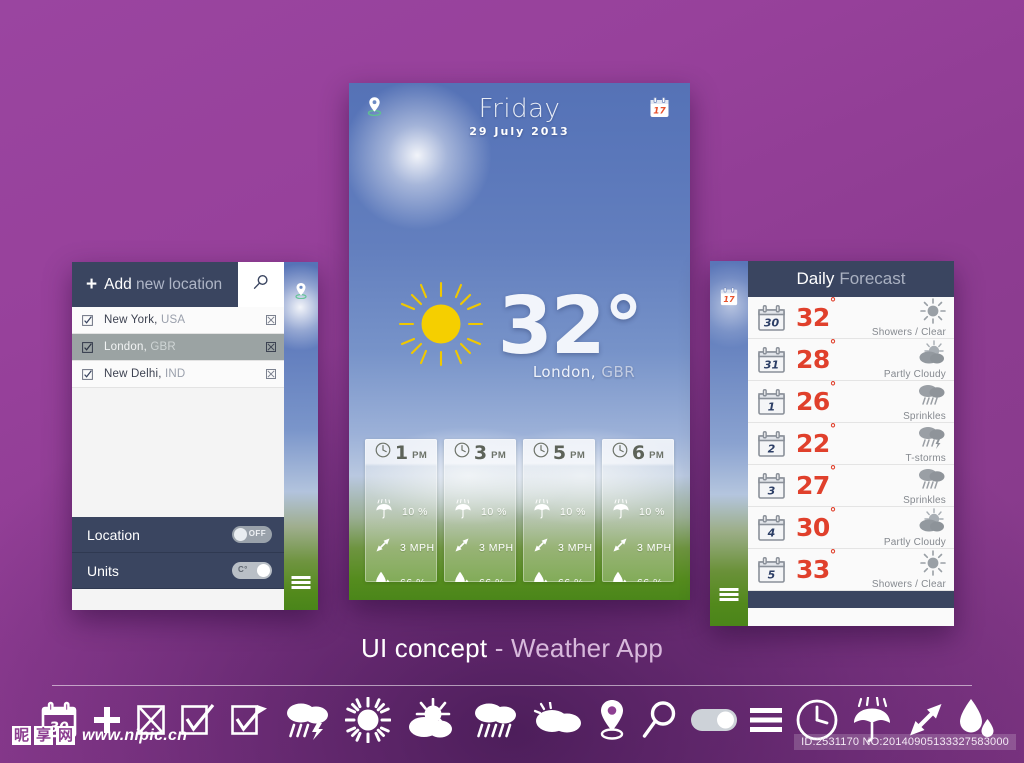  Describe the element at coordinates (480, 510) in the screenshot. I see `hourly-card: 3 PM 10 % 3 MPH` at that location.